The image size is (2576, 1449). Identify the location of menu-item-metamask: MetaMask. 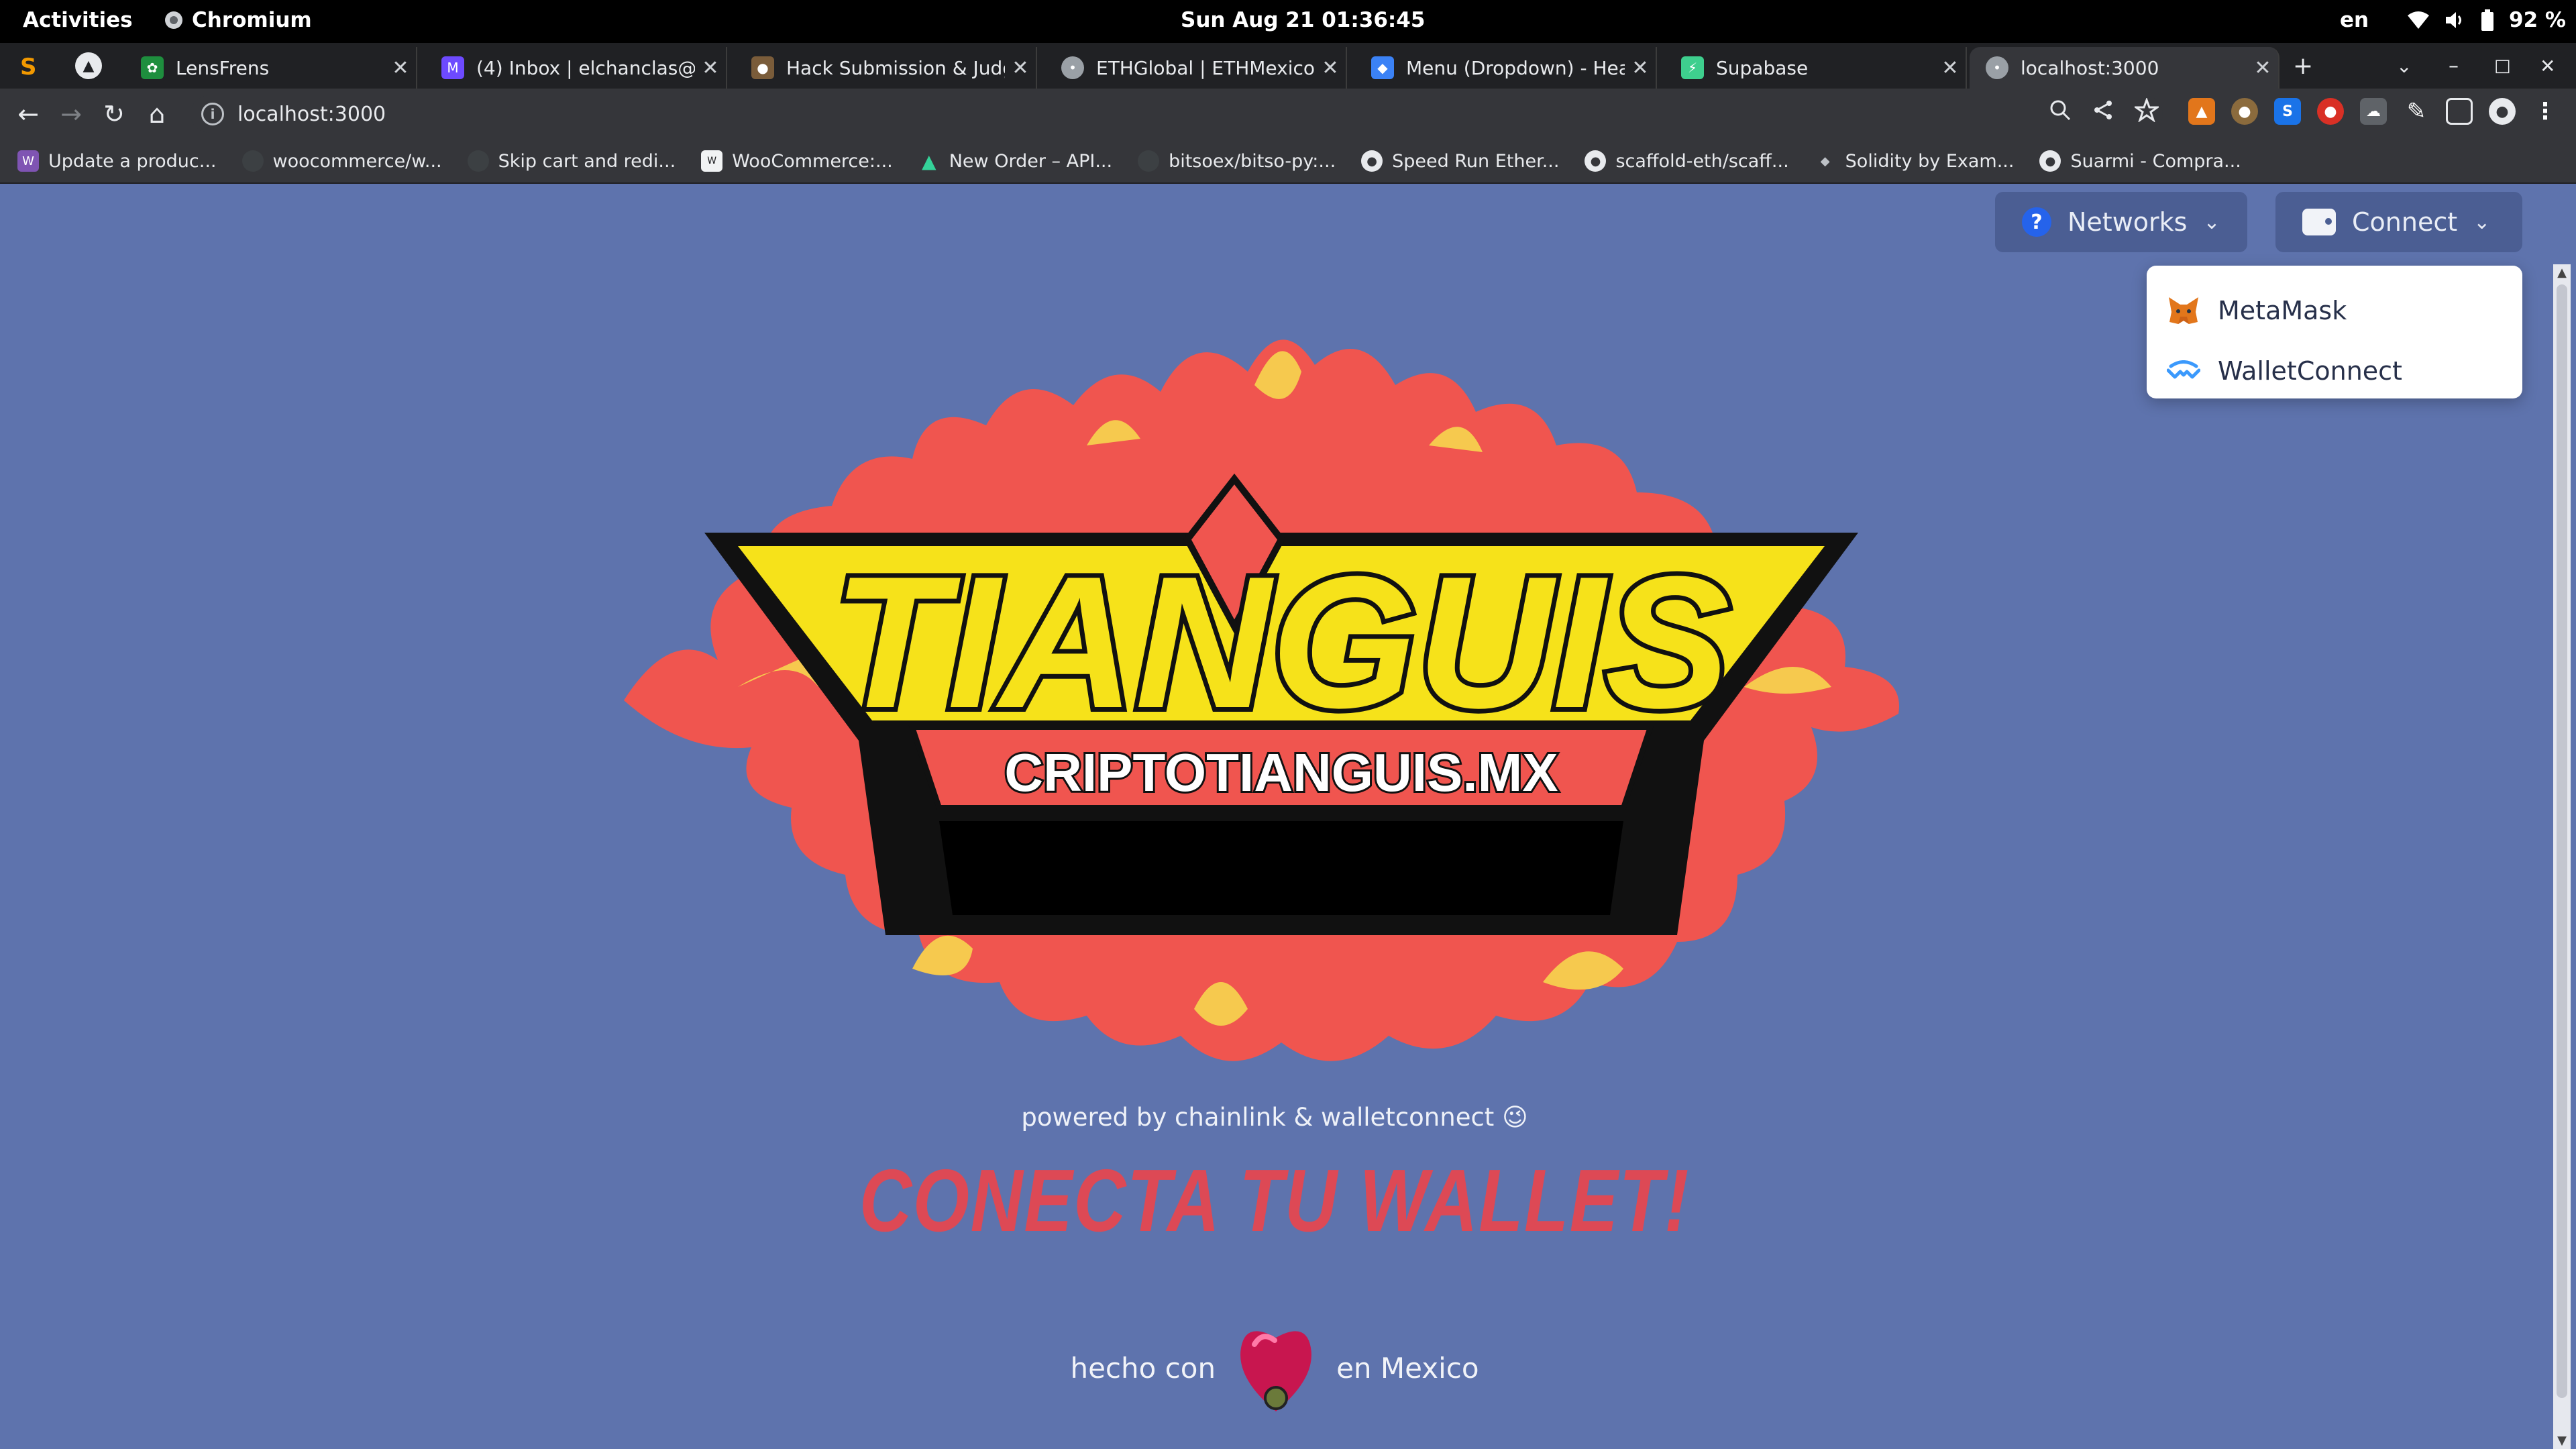
(2334, 310).